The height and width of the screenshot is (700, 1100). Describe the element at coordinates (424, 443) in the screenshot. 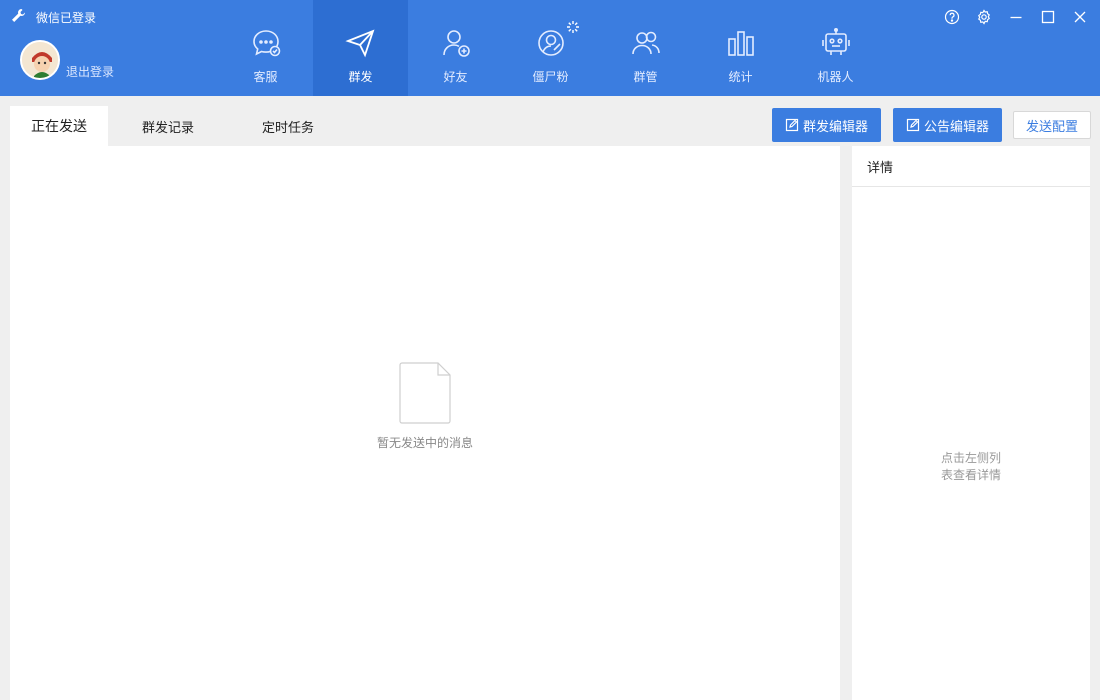

I see `empty-text: 暂无发送中的消息` at that location.